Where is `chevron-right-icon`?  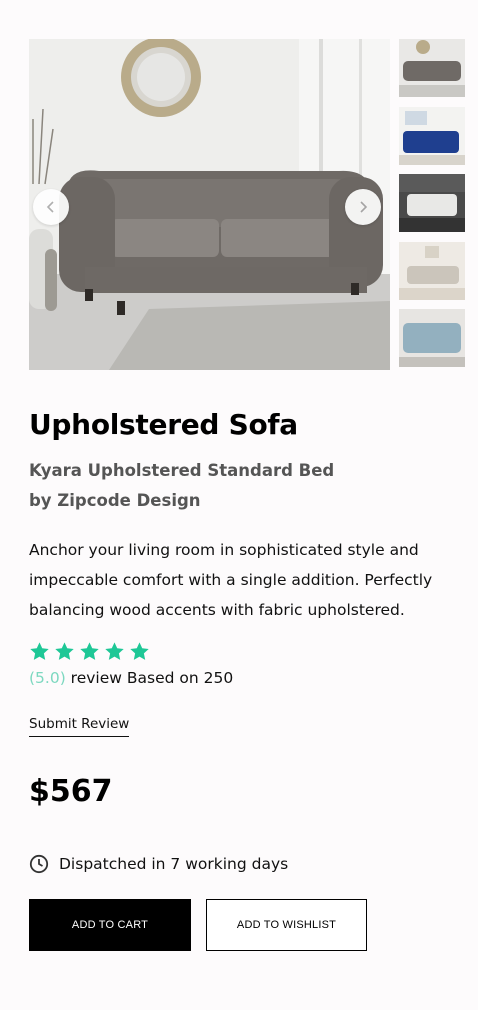 chevron-right-icon is located at coordinates (364, 207).